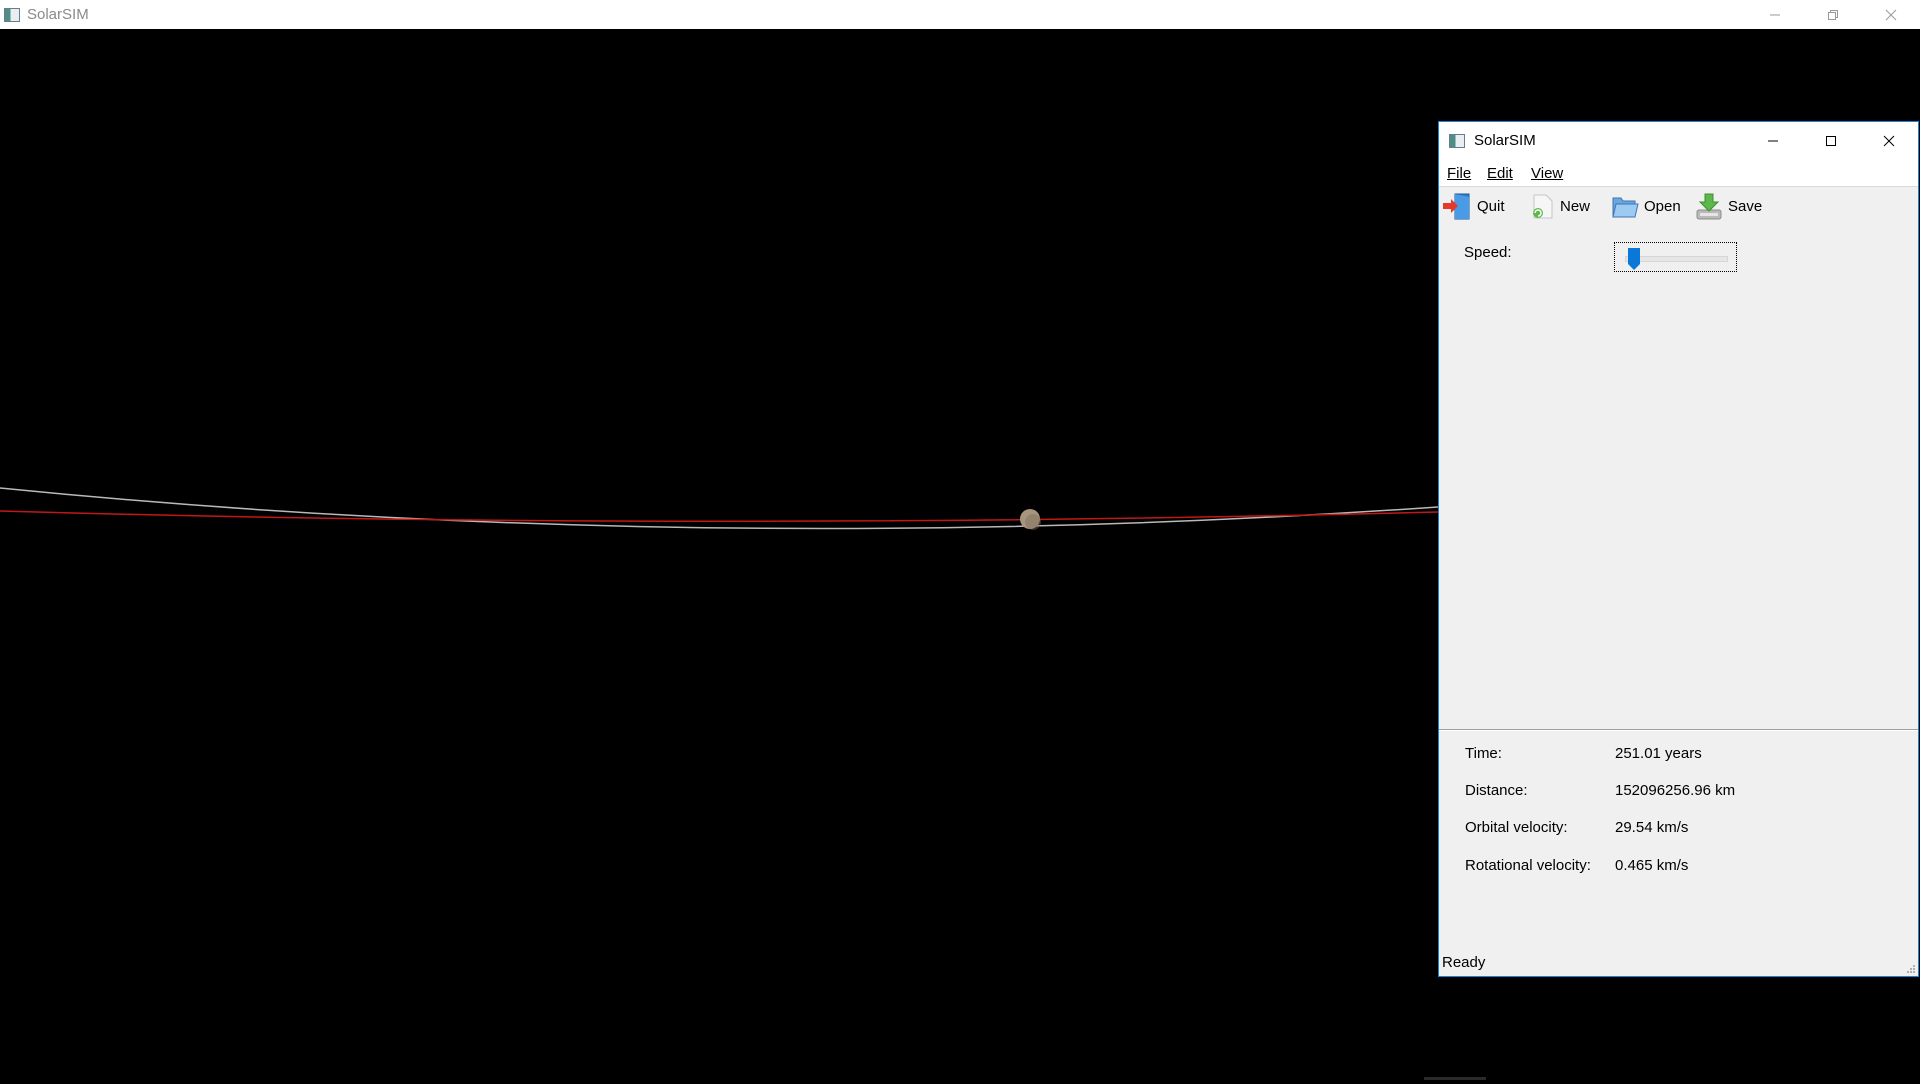 The width and height of the screenshot is (1920, 1084). What do you see at coordinates (1633, 259) in the screenshot?
I see `slider-thumb` at bounding box center [1633, 259].